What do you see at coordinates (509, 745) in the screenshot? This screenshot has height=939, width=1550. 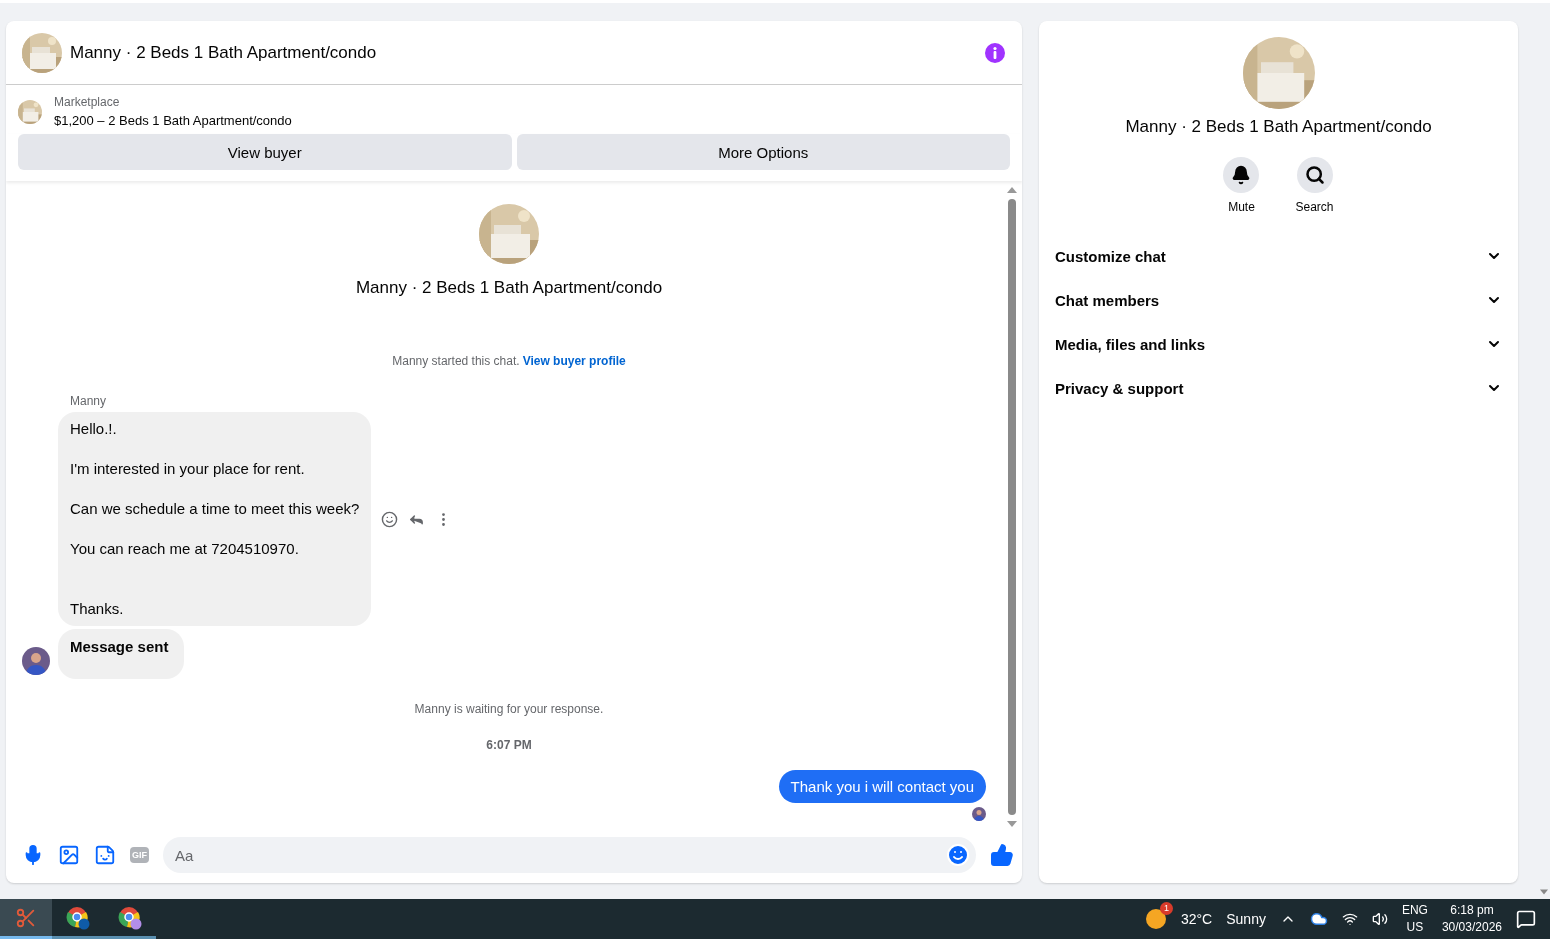 I see `timestamp: 6:07 PM` at bounding box center [509, 745].